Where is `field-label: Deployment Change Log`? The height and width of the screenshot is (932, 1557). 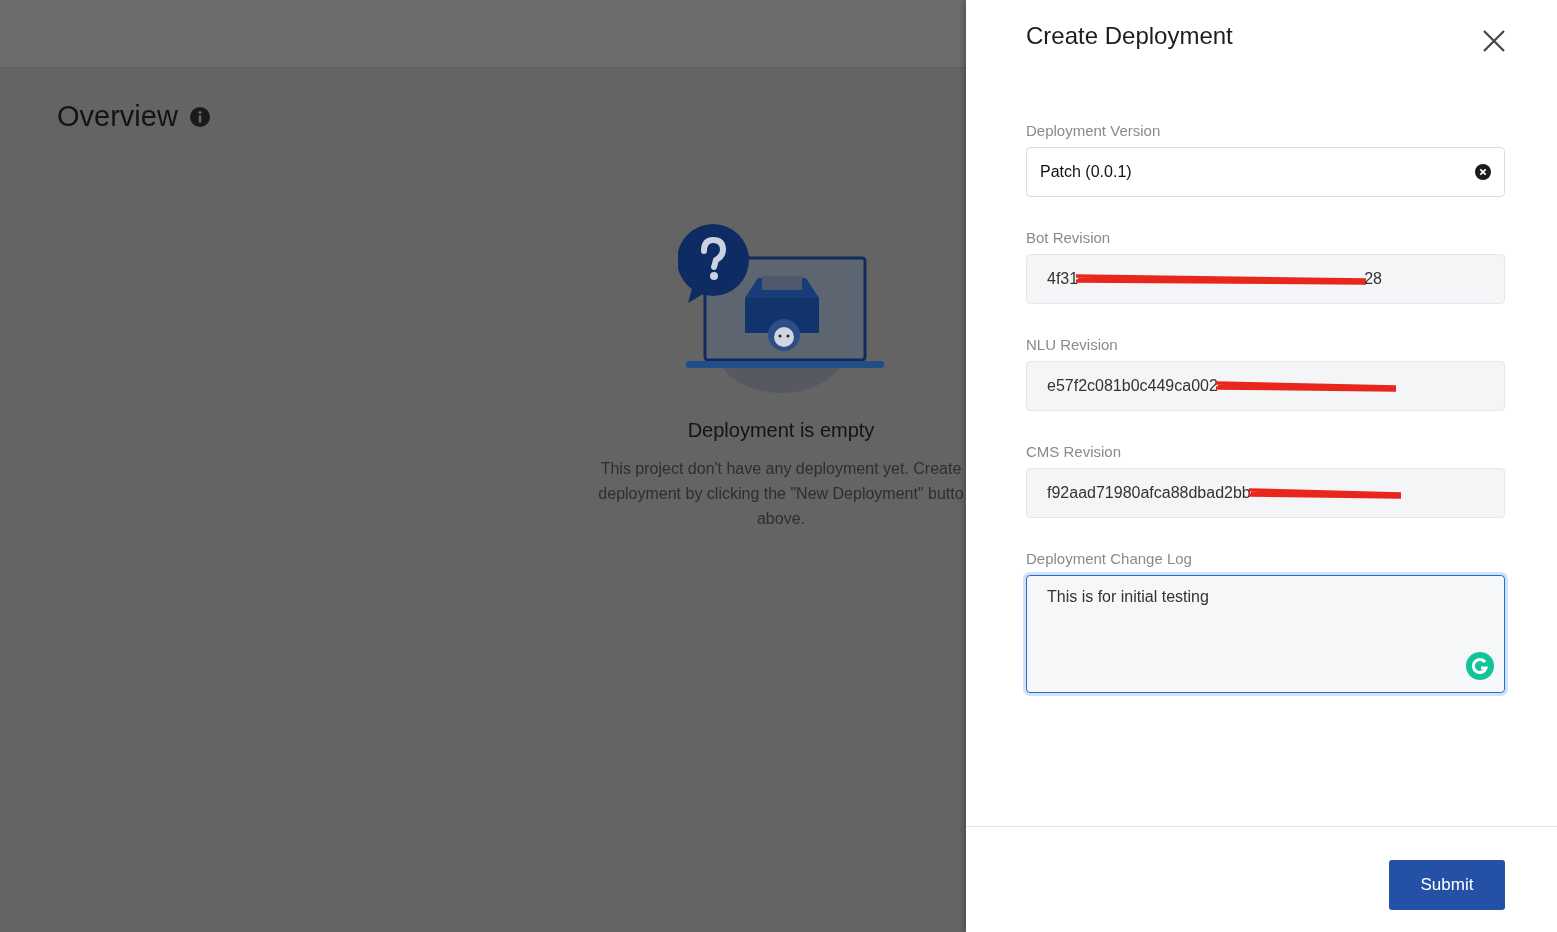 field-label: Deployment Change Log is located at coordinates (1109, 558).